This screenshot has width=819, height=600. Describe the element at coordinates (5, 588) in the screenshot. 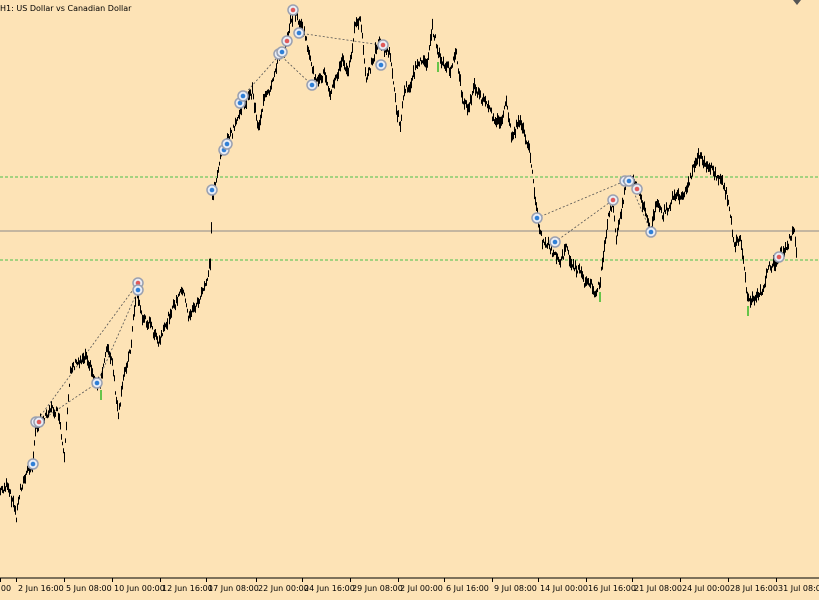

I see `x-tick-label-0: 00:00` at that location.